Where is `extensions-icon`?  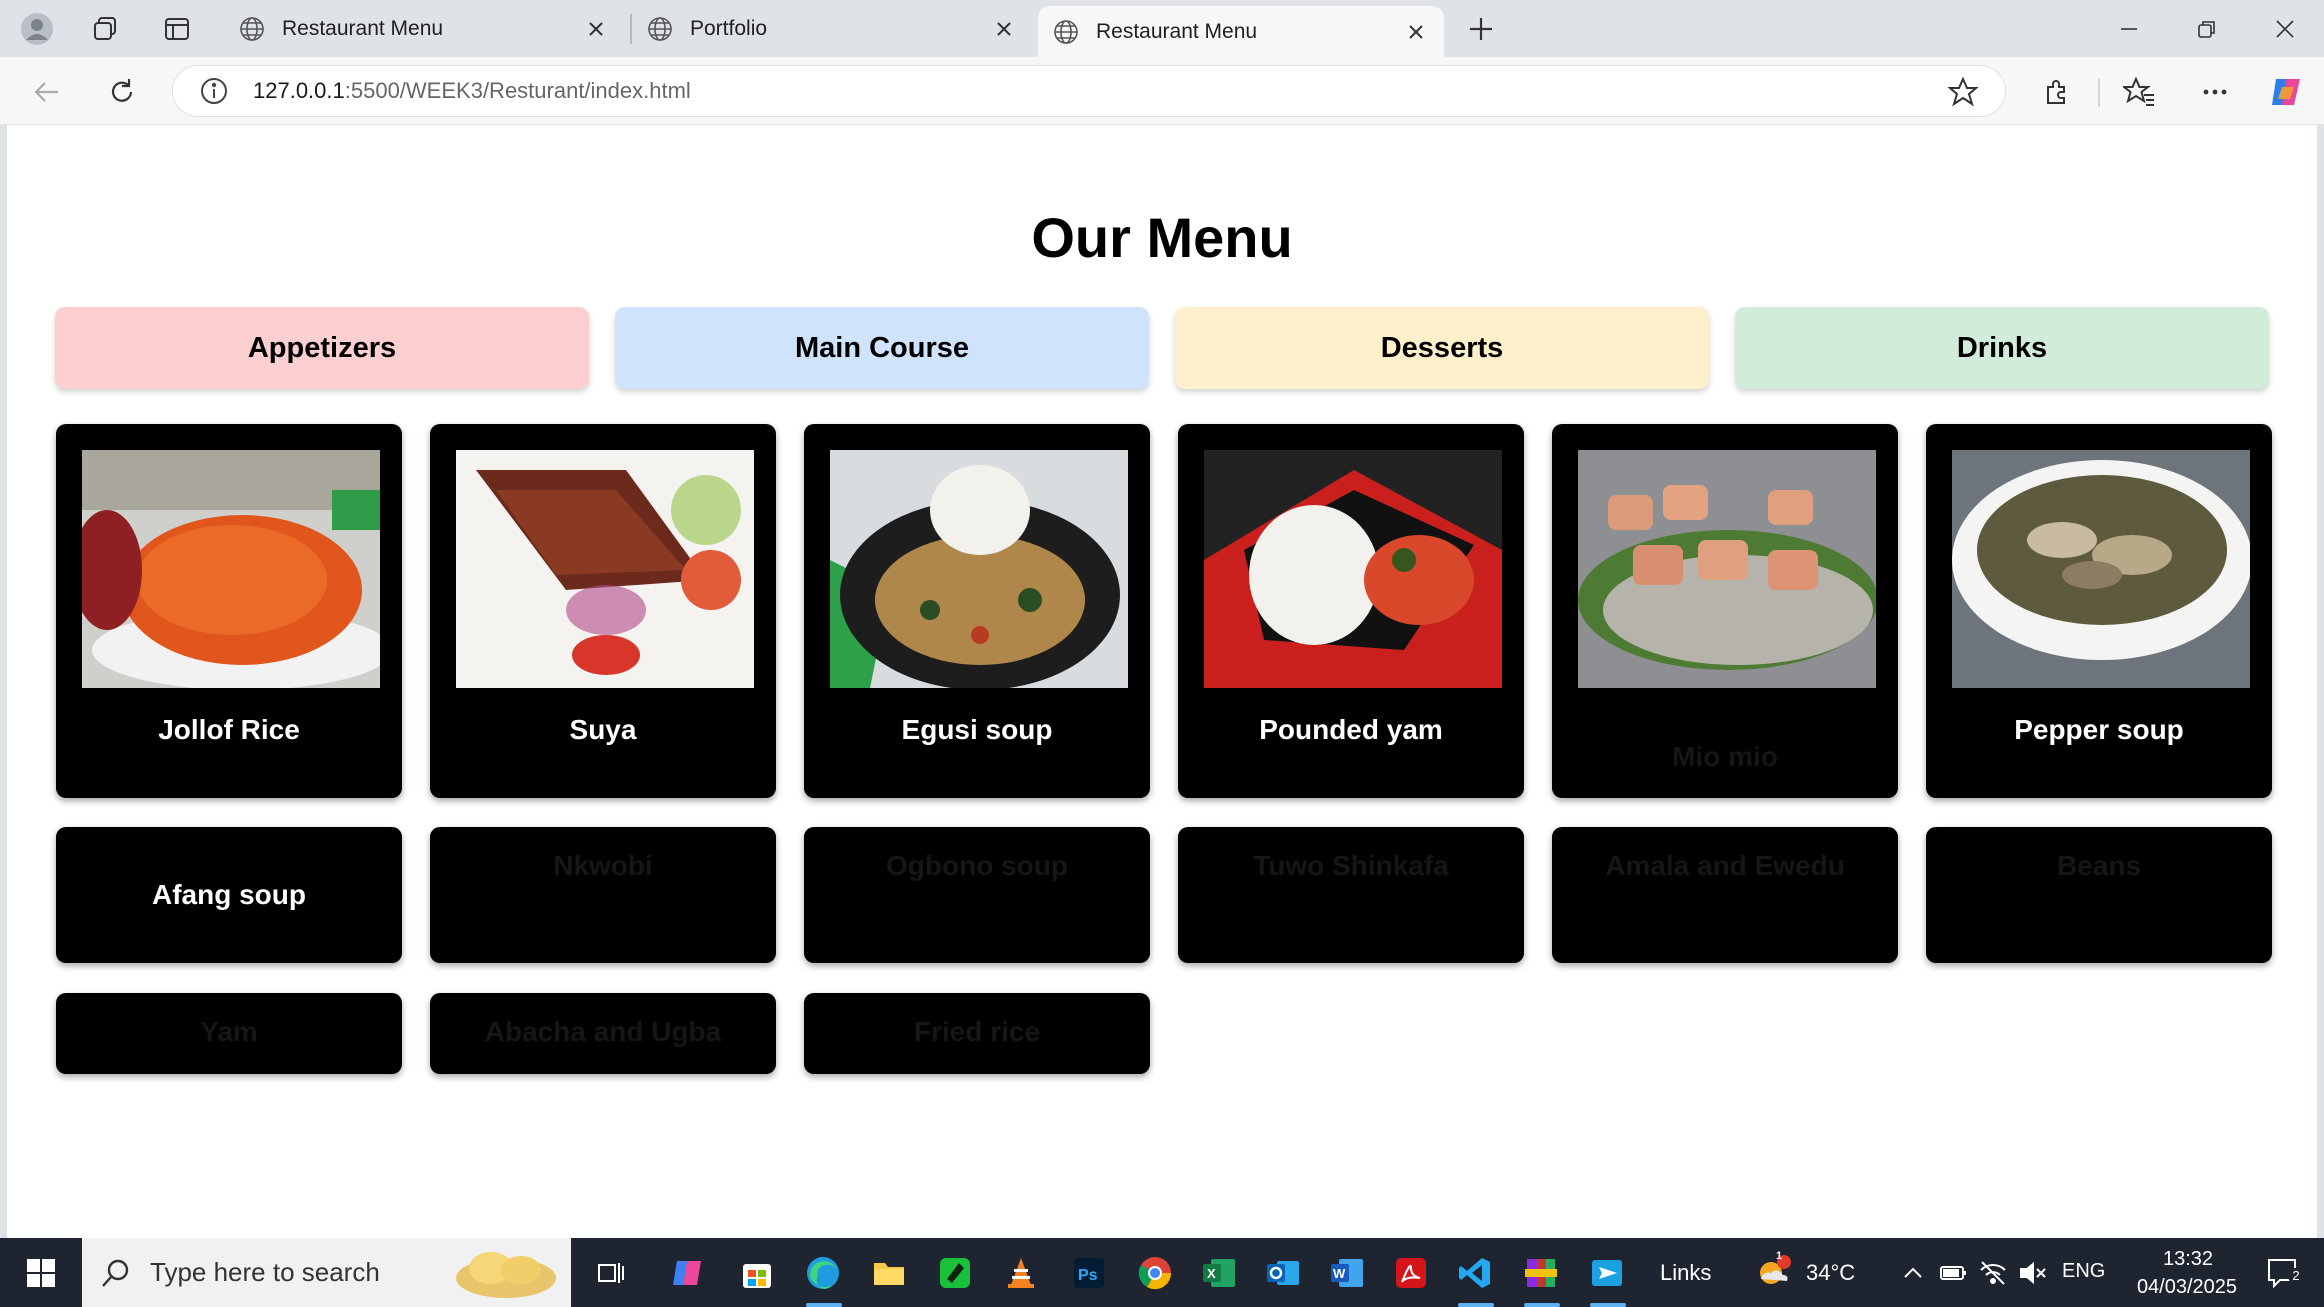
extensions-icon is located at coordinates (2057, 92).